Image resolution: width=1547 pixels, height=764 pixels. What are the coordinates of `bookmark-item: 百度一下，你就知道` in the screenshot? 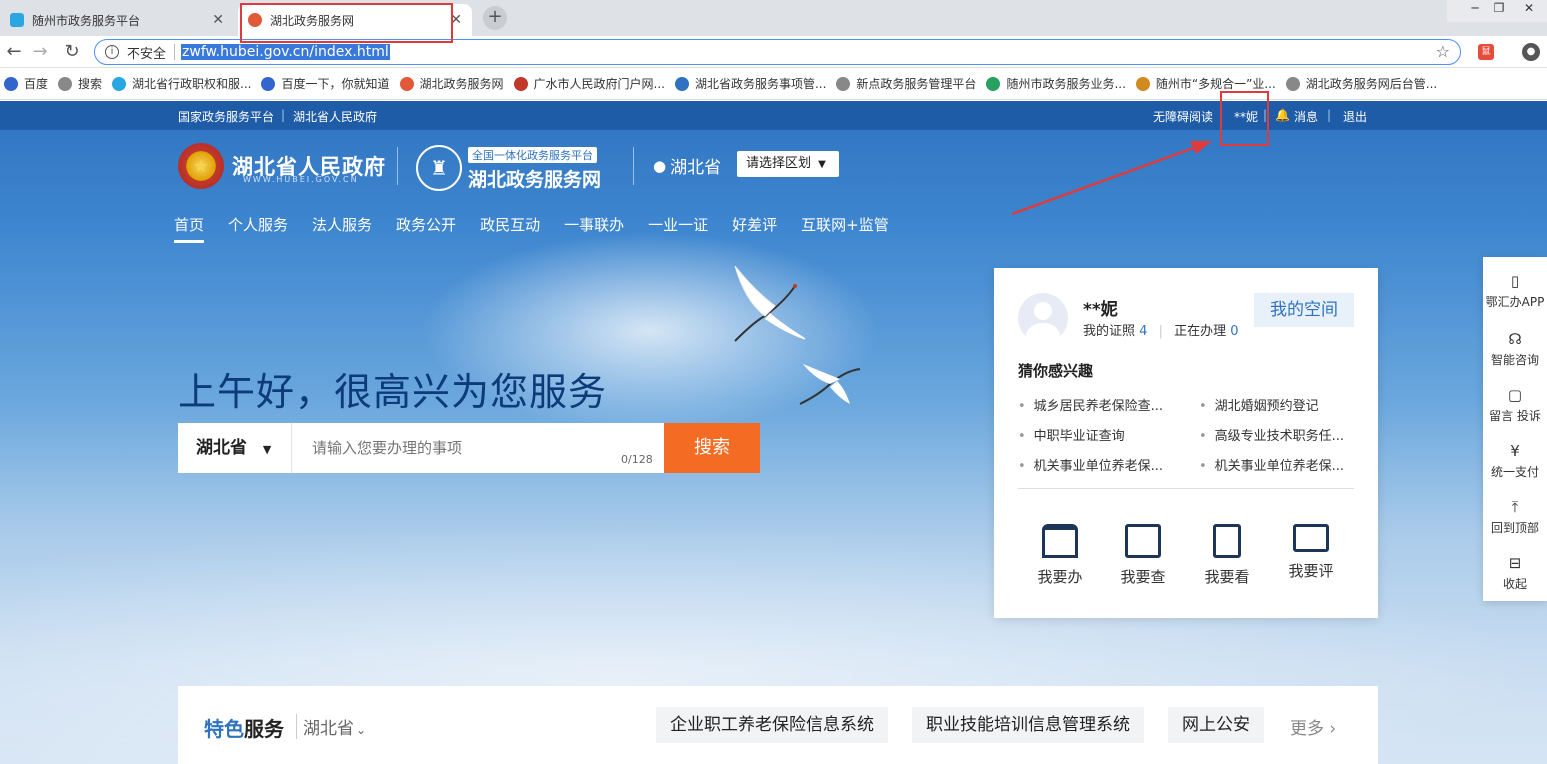 It's located at (325, 83).